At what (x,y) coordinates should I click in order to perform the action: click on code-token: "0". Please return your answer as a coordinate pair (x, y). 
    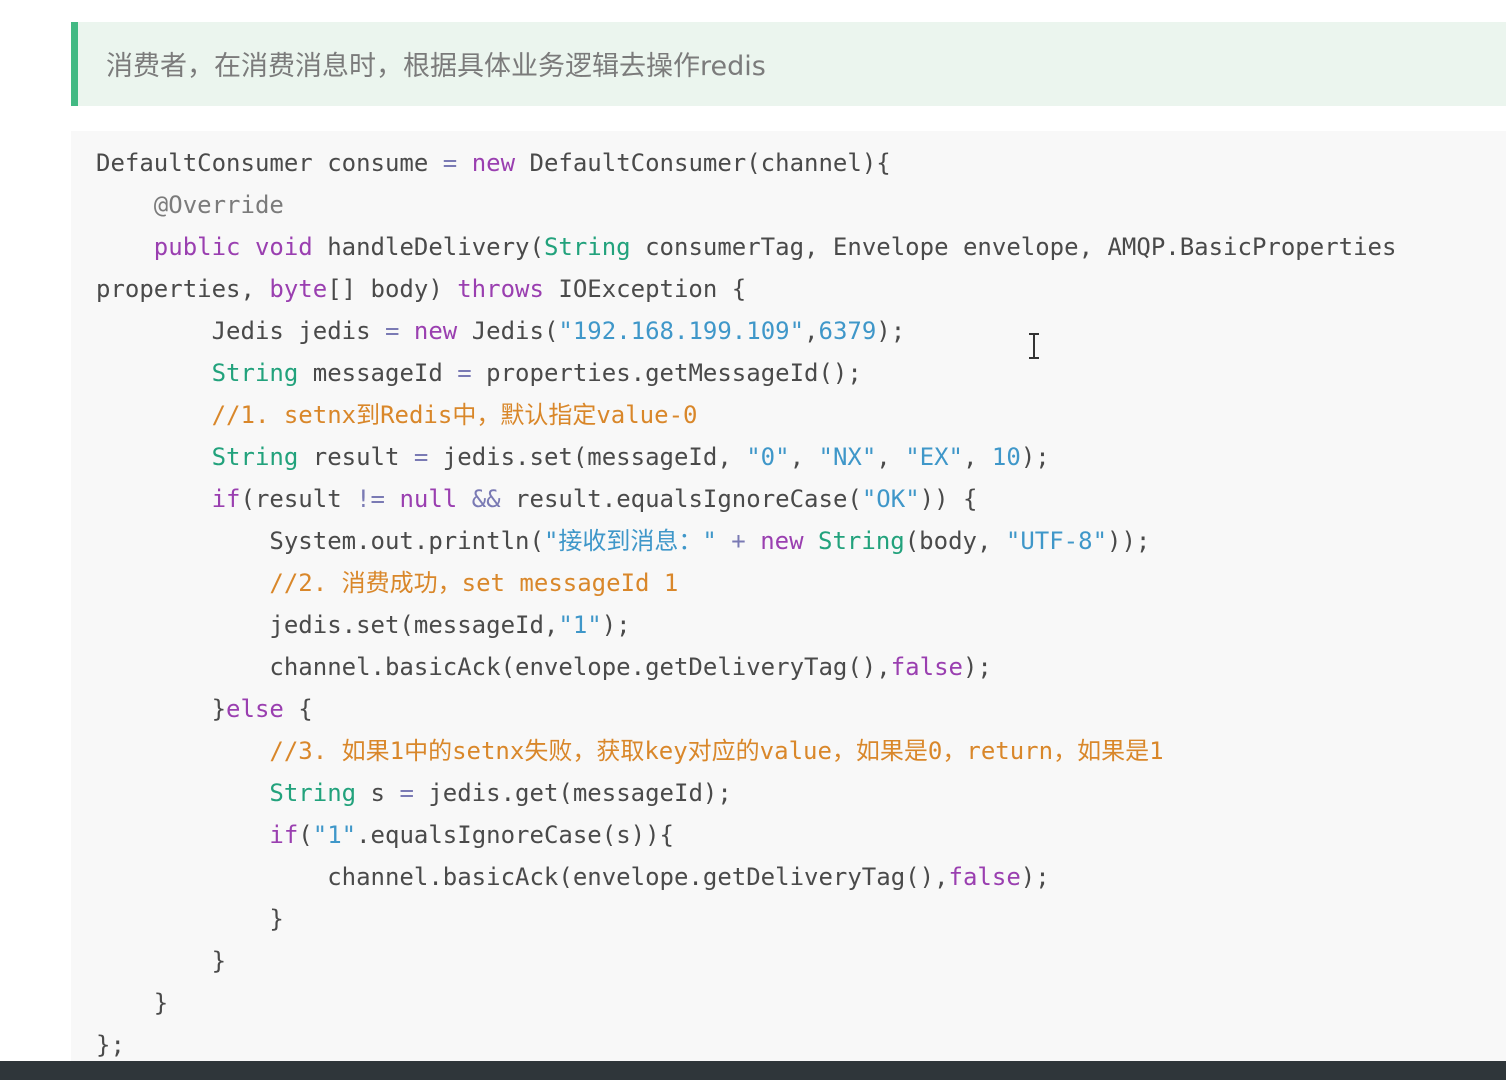
    Looking at the image, I should click on (768, 457).